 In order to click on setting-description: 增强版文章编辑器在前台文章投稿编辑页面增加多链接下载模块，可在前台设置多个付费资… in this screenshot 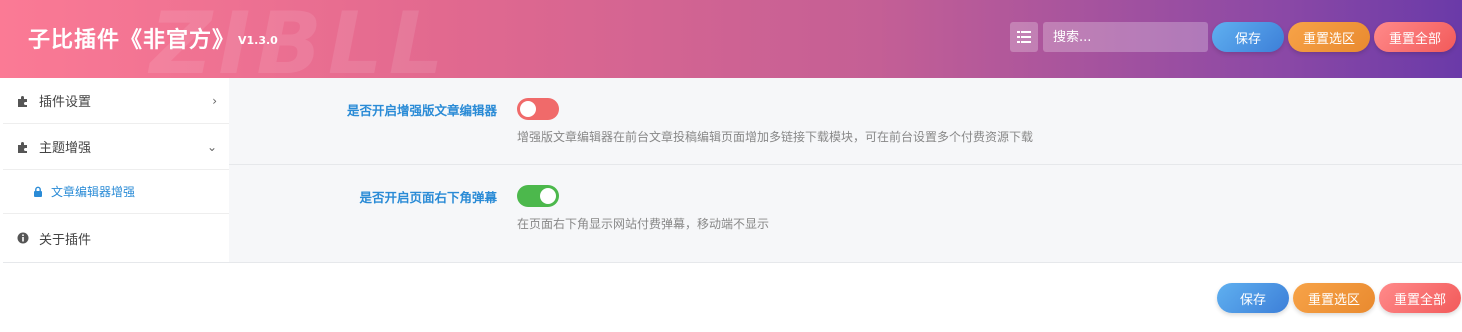, I will do `click(775, 137)`.